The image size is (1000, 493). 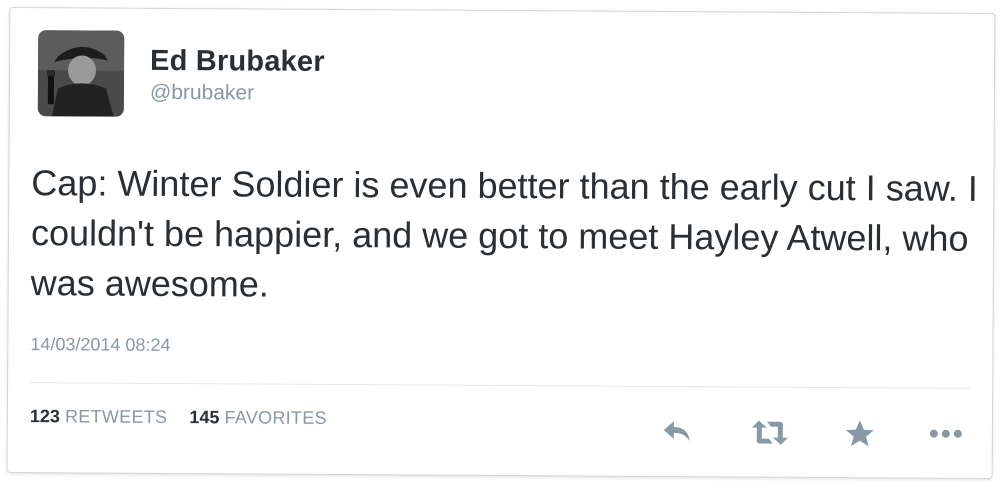 What do you see at coordinates (818, 433) in the screenshot?
I see `tweet-actions` at bounding box center [818, 433].